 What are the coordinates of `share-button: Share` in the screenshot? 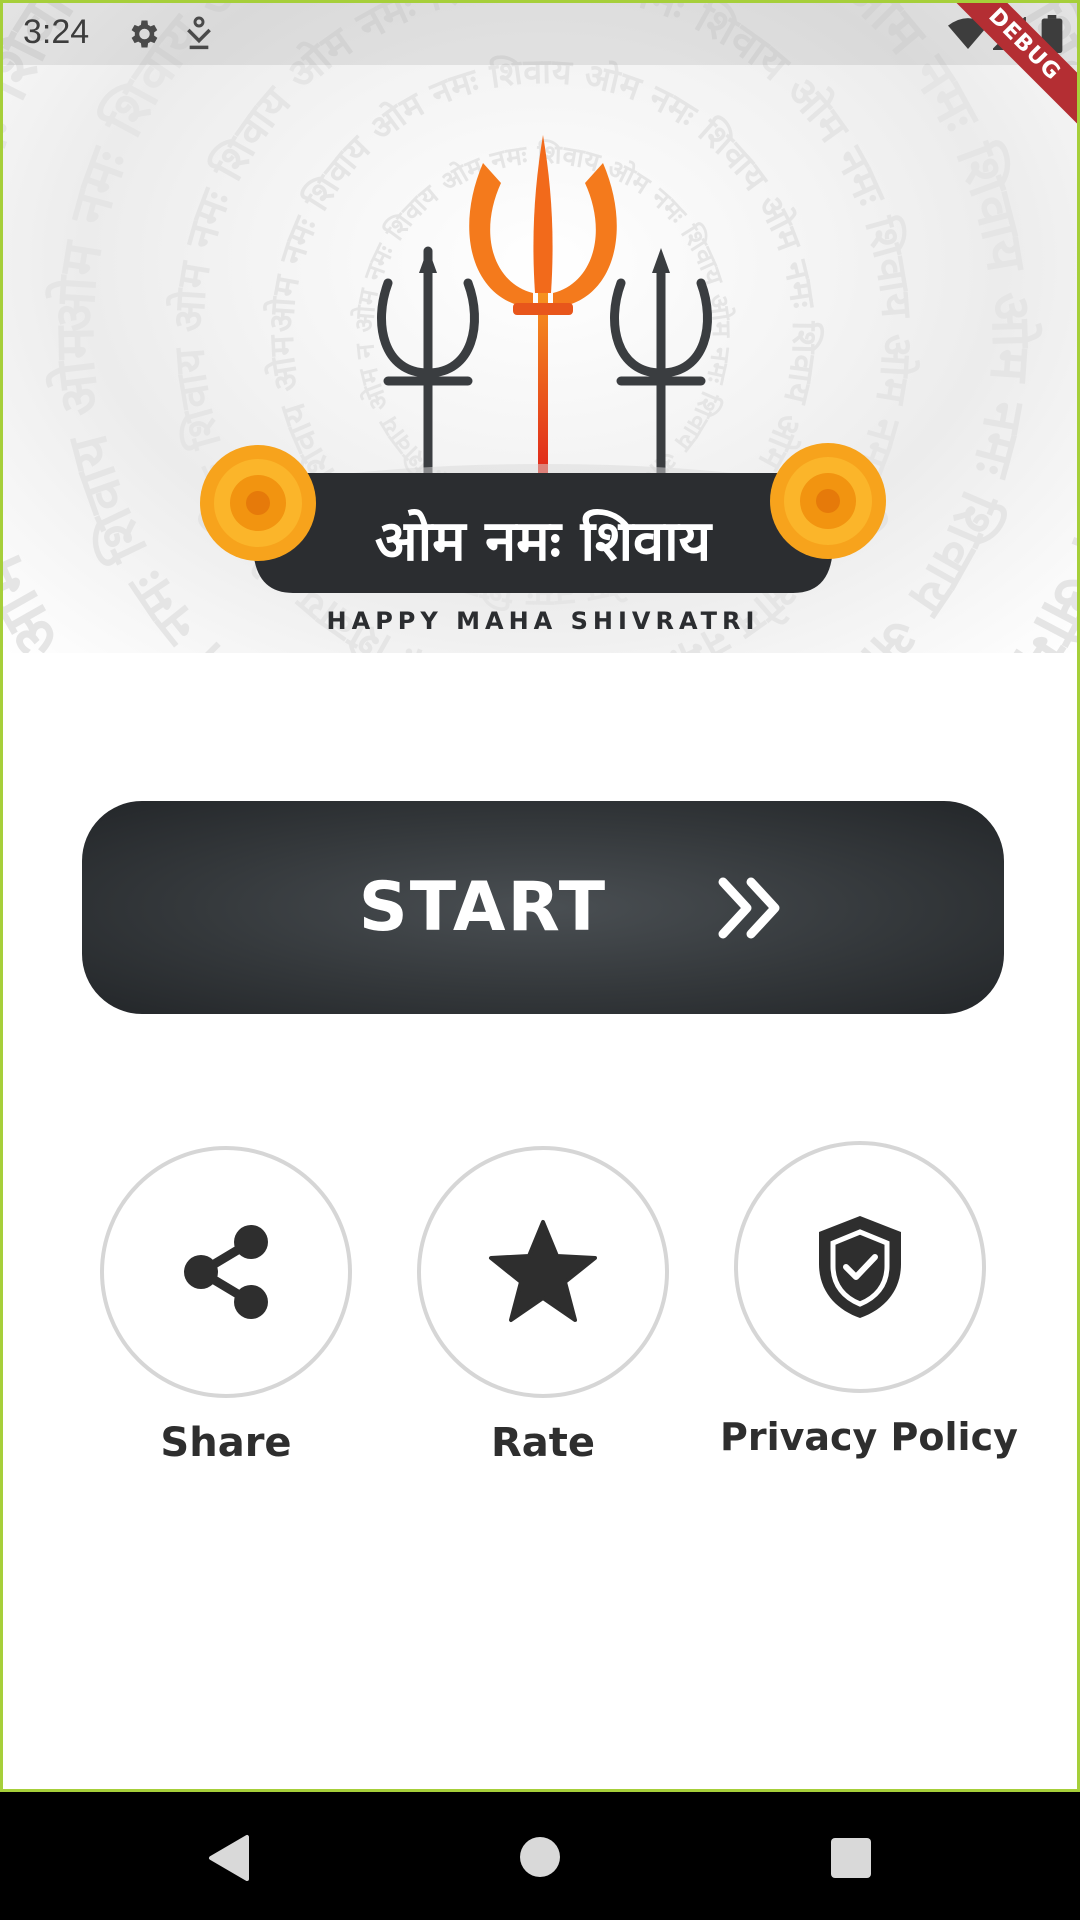 It's located at (226, 1306).